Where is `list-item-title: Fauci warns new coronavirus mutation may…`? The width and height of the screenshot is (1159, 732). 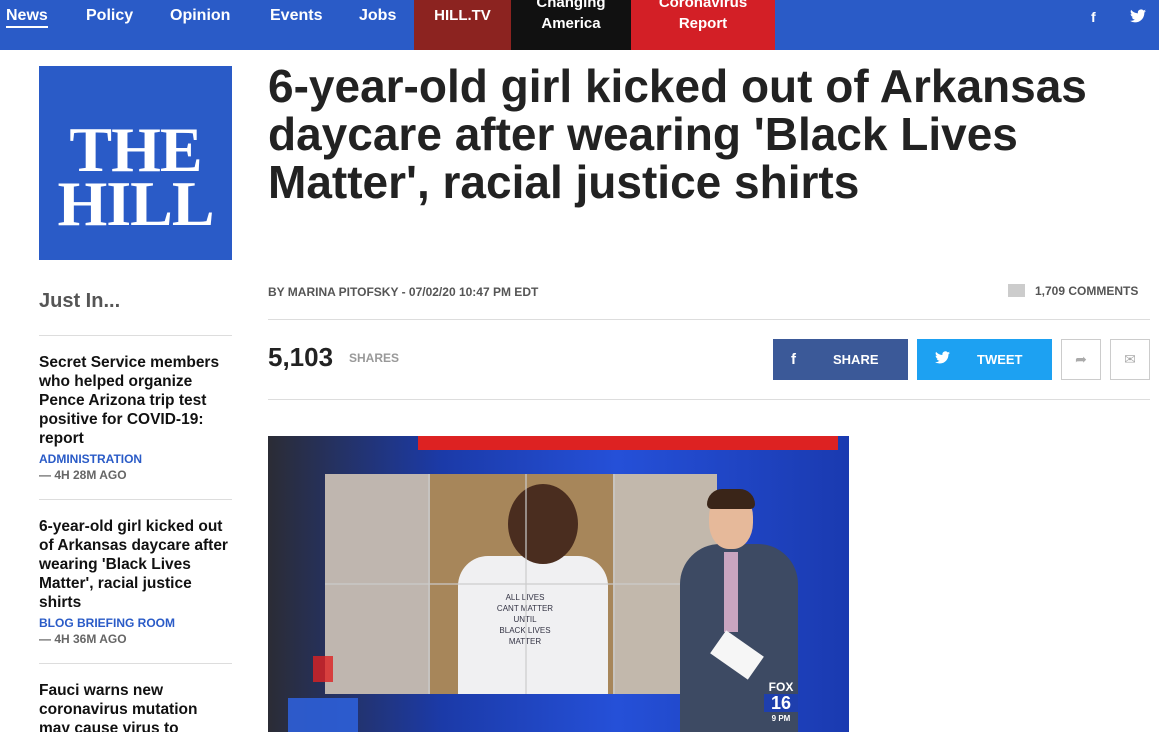
list-item-title: Fauci warns new coronavirus mutation may… is located at coordinates (135, 706).